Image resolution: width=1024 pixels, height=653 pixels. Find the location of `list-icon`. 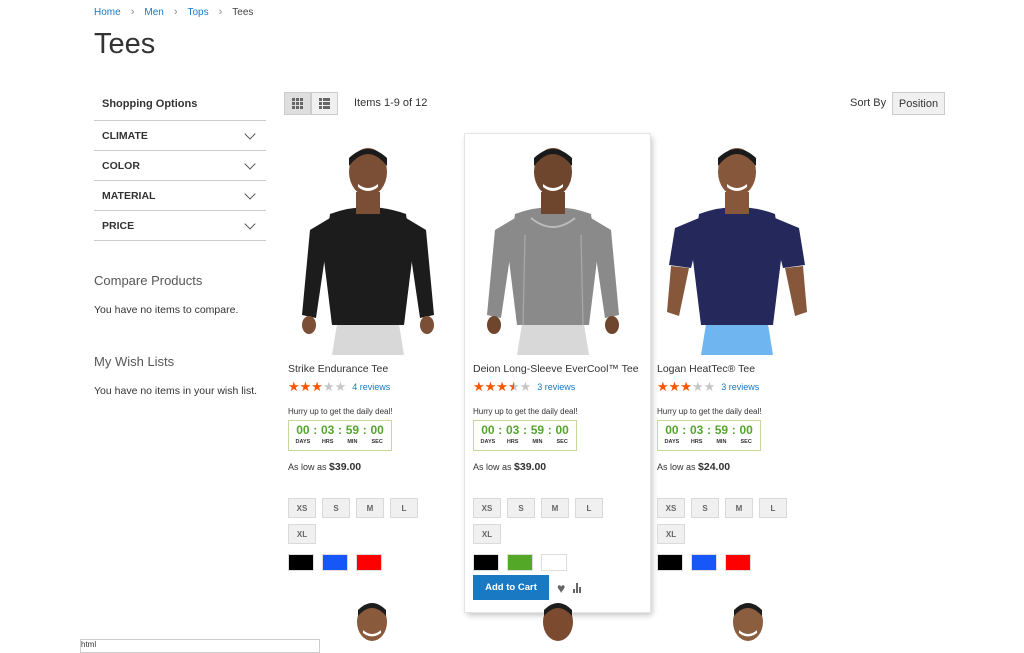

list-icon is located at coordinates (324, 103).